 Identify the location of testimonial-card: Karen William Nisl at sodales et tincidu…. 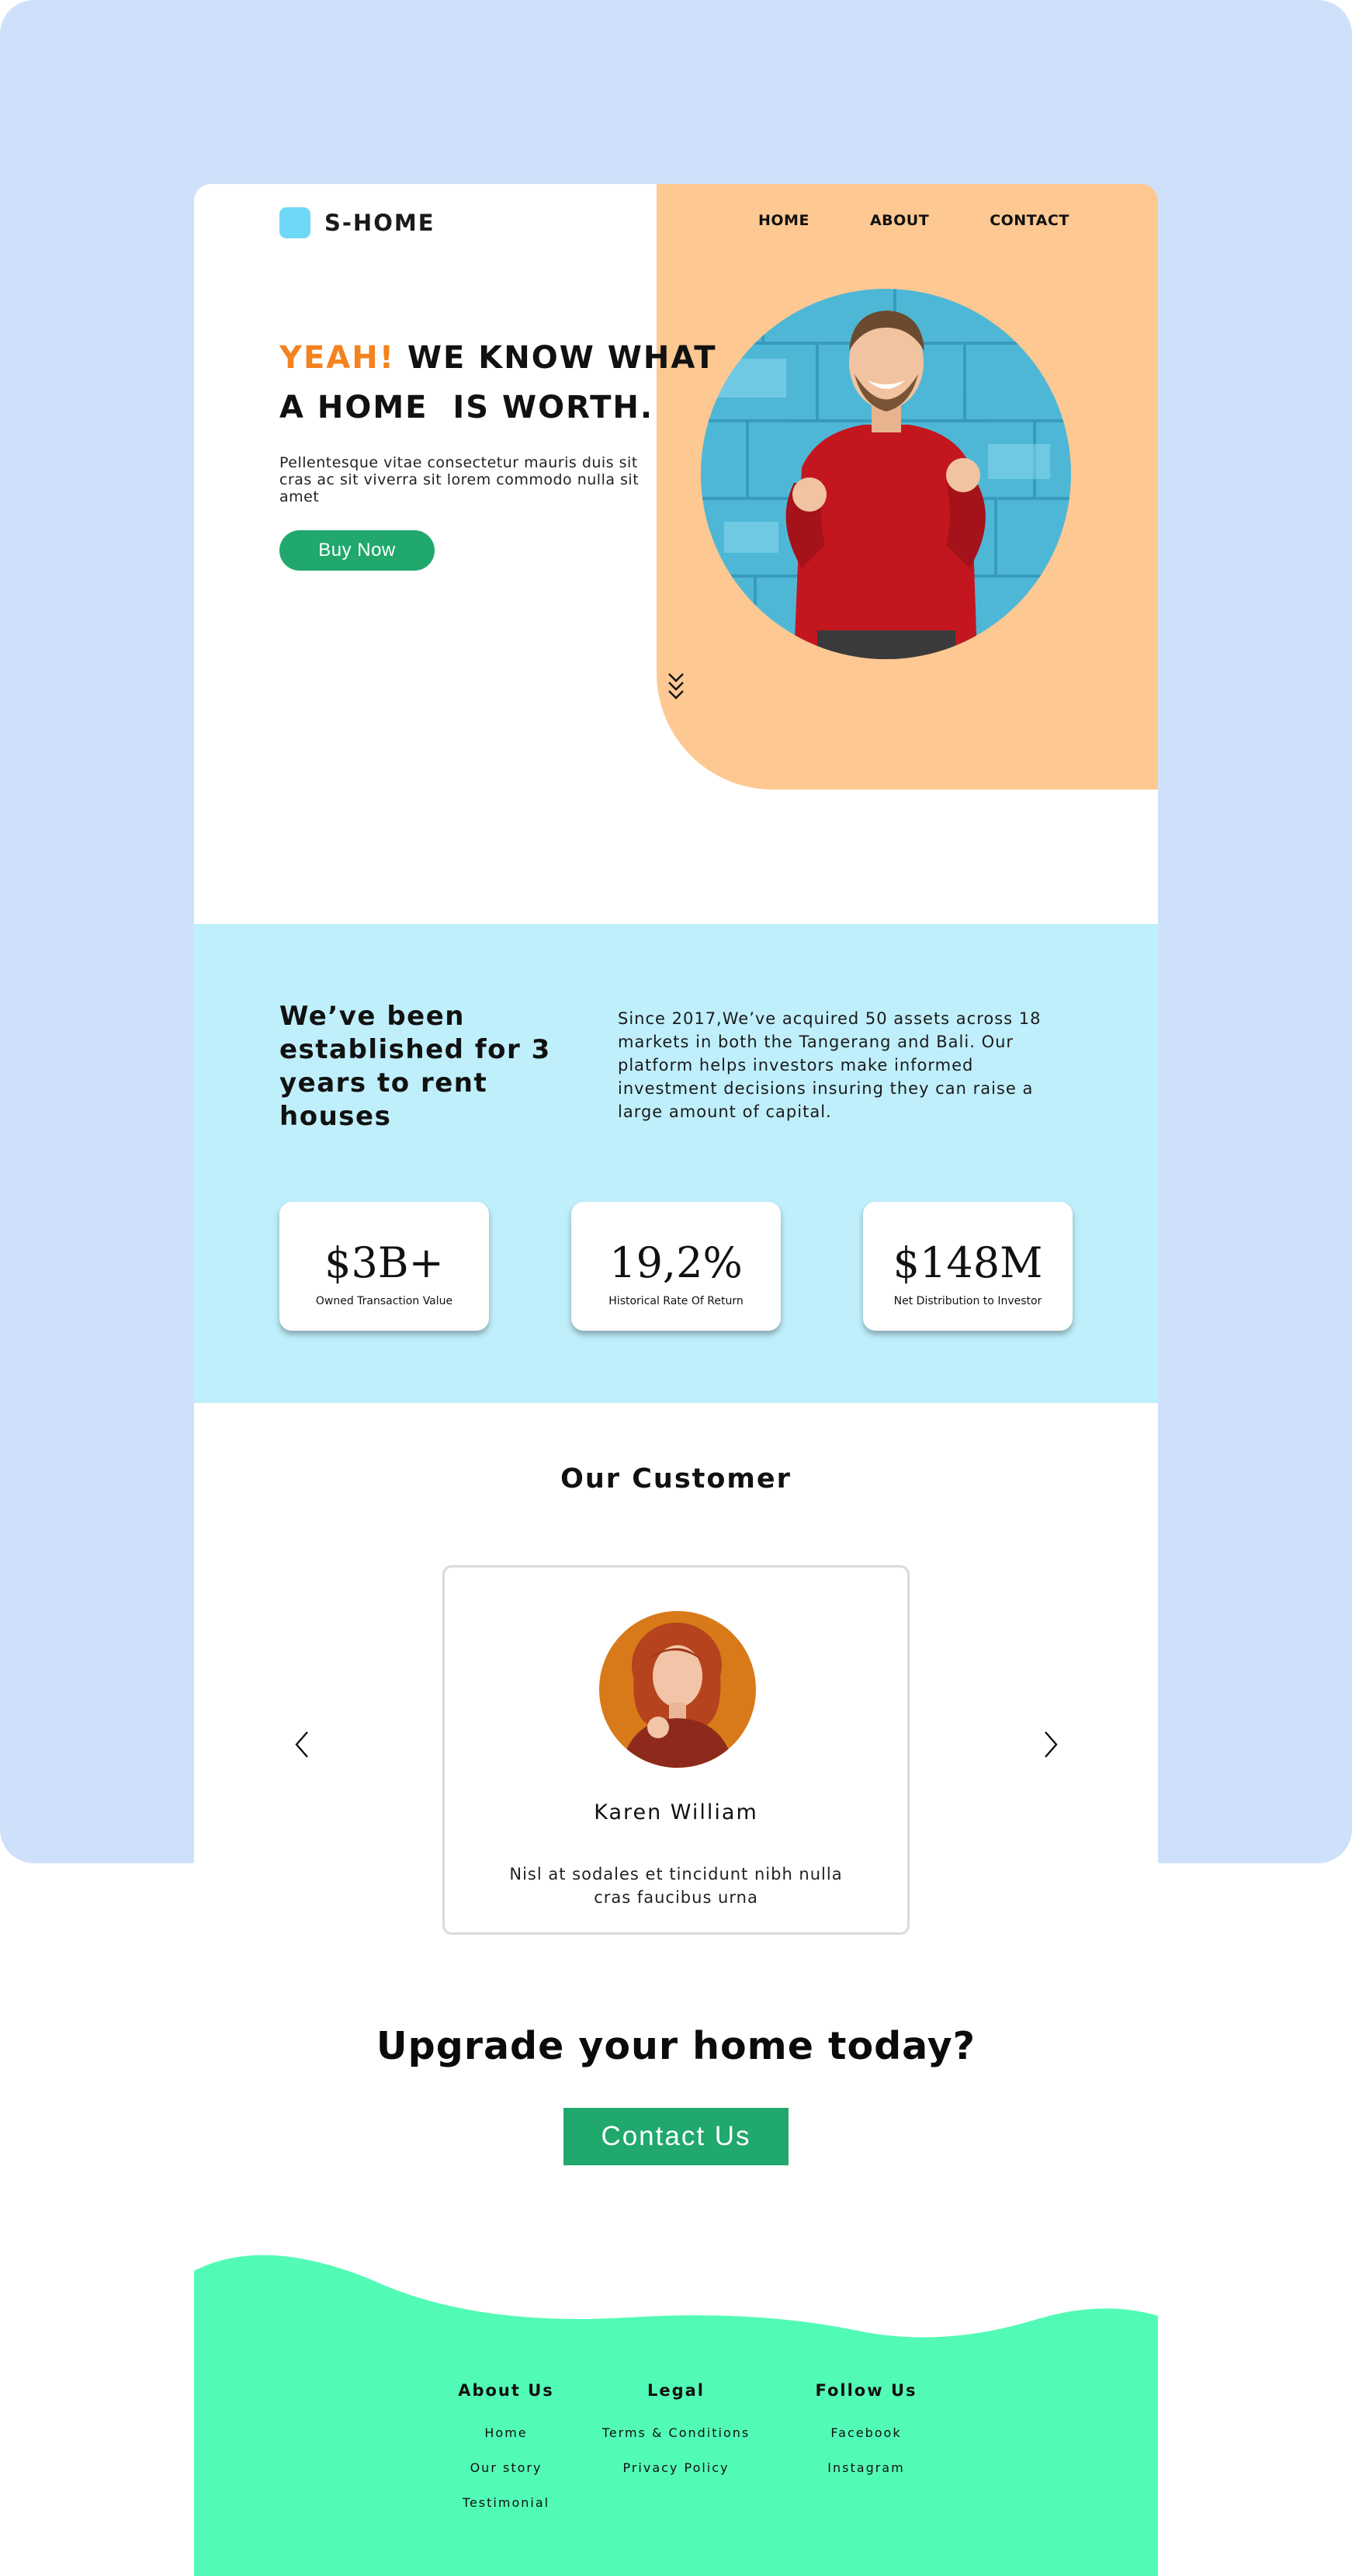
(676, 1750).